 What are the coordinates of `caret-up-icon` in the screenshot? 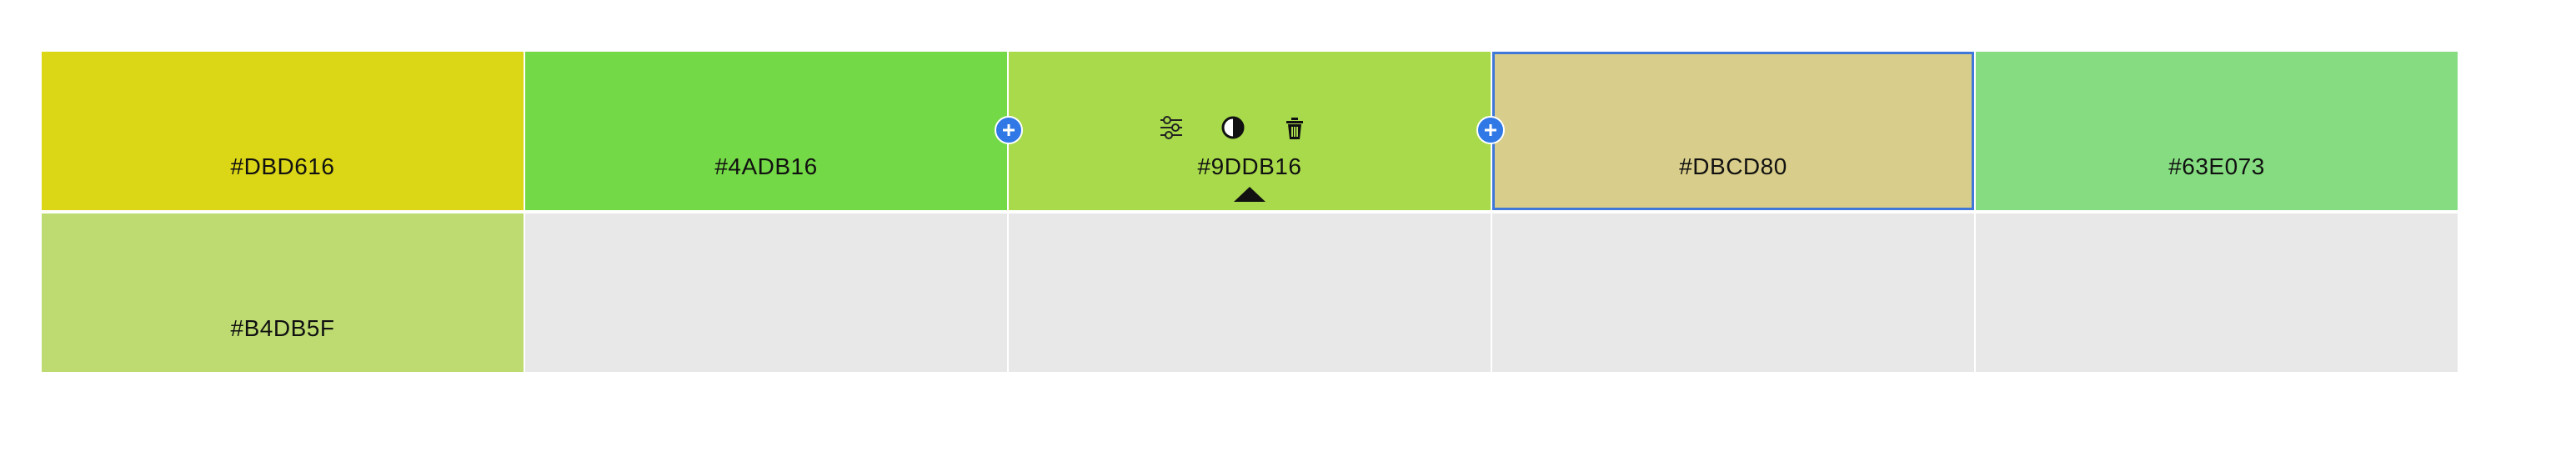 It's located at (1249, 194).